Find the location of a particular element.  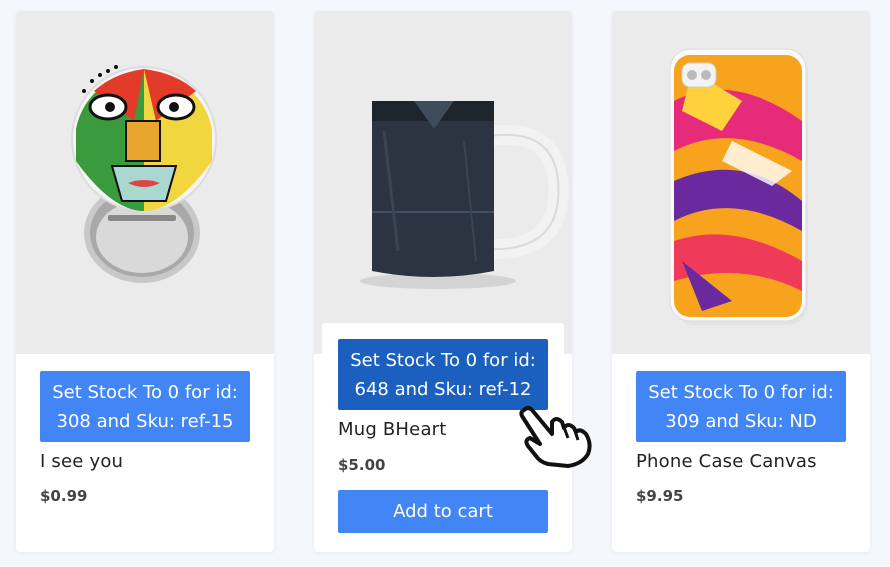

product-price: $0.99 is located at coordinates (64, 496).